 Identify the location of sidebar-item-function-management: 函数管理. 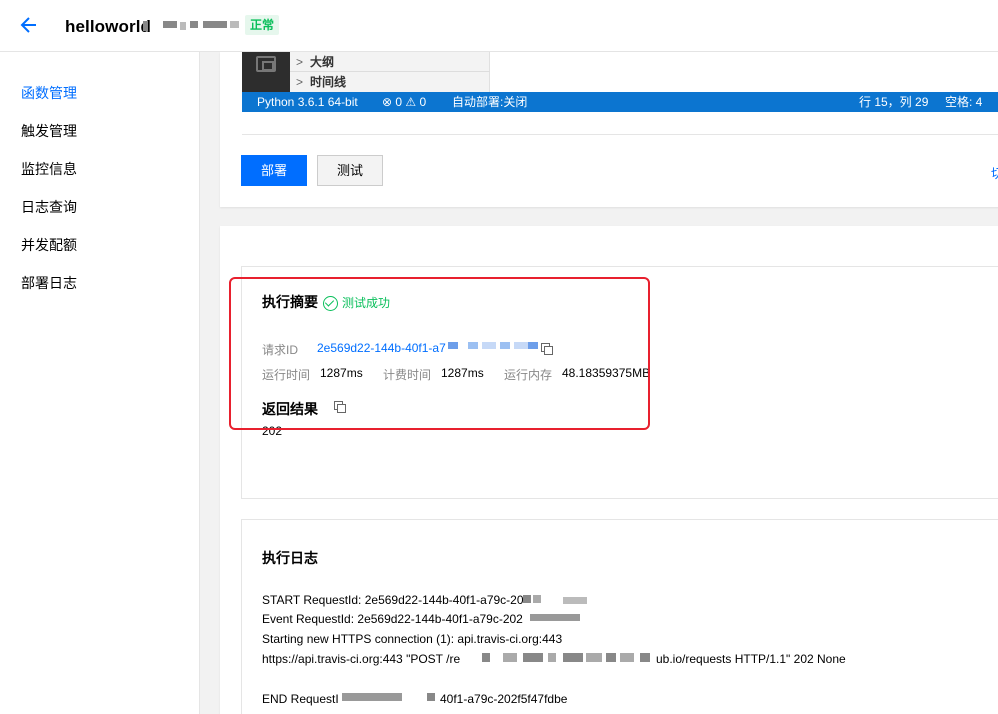
(49, 93).